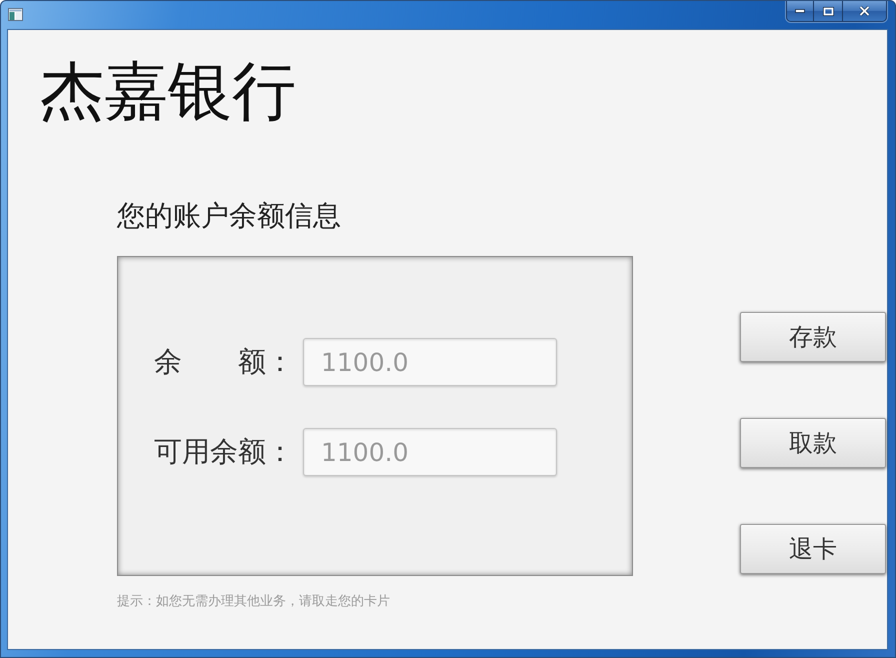 The width and height of the screenshot is (896, 658). Describe the element at coordinates (813, 337) in the screenshot. I see `action-button: 存款` at that location.